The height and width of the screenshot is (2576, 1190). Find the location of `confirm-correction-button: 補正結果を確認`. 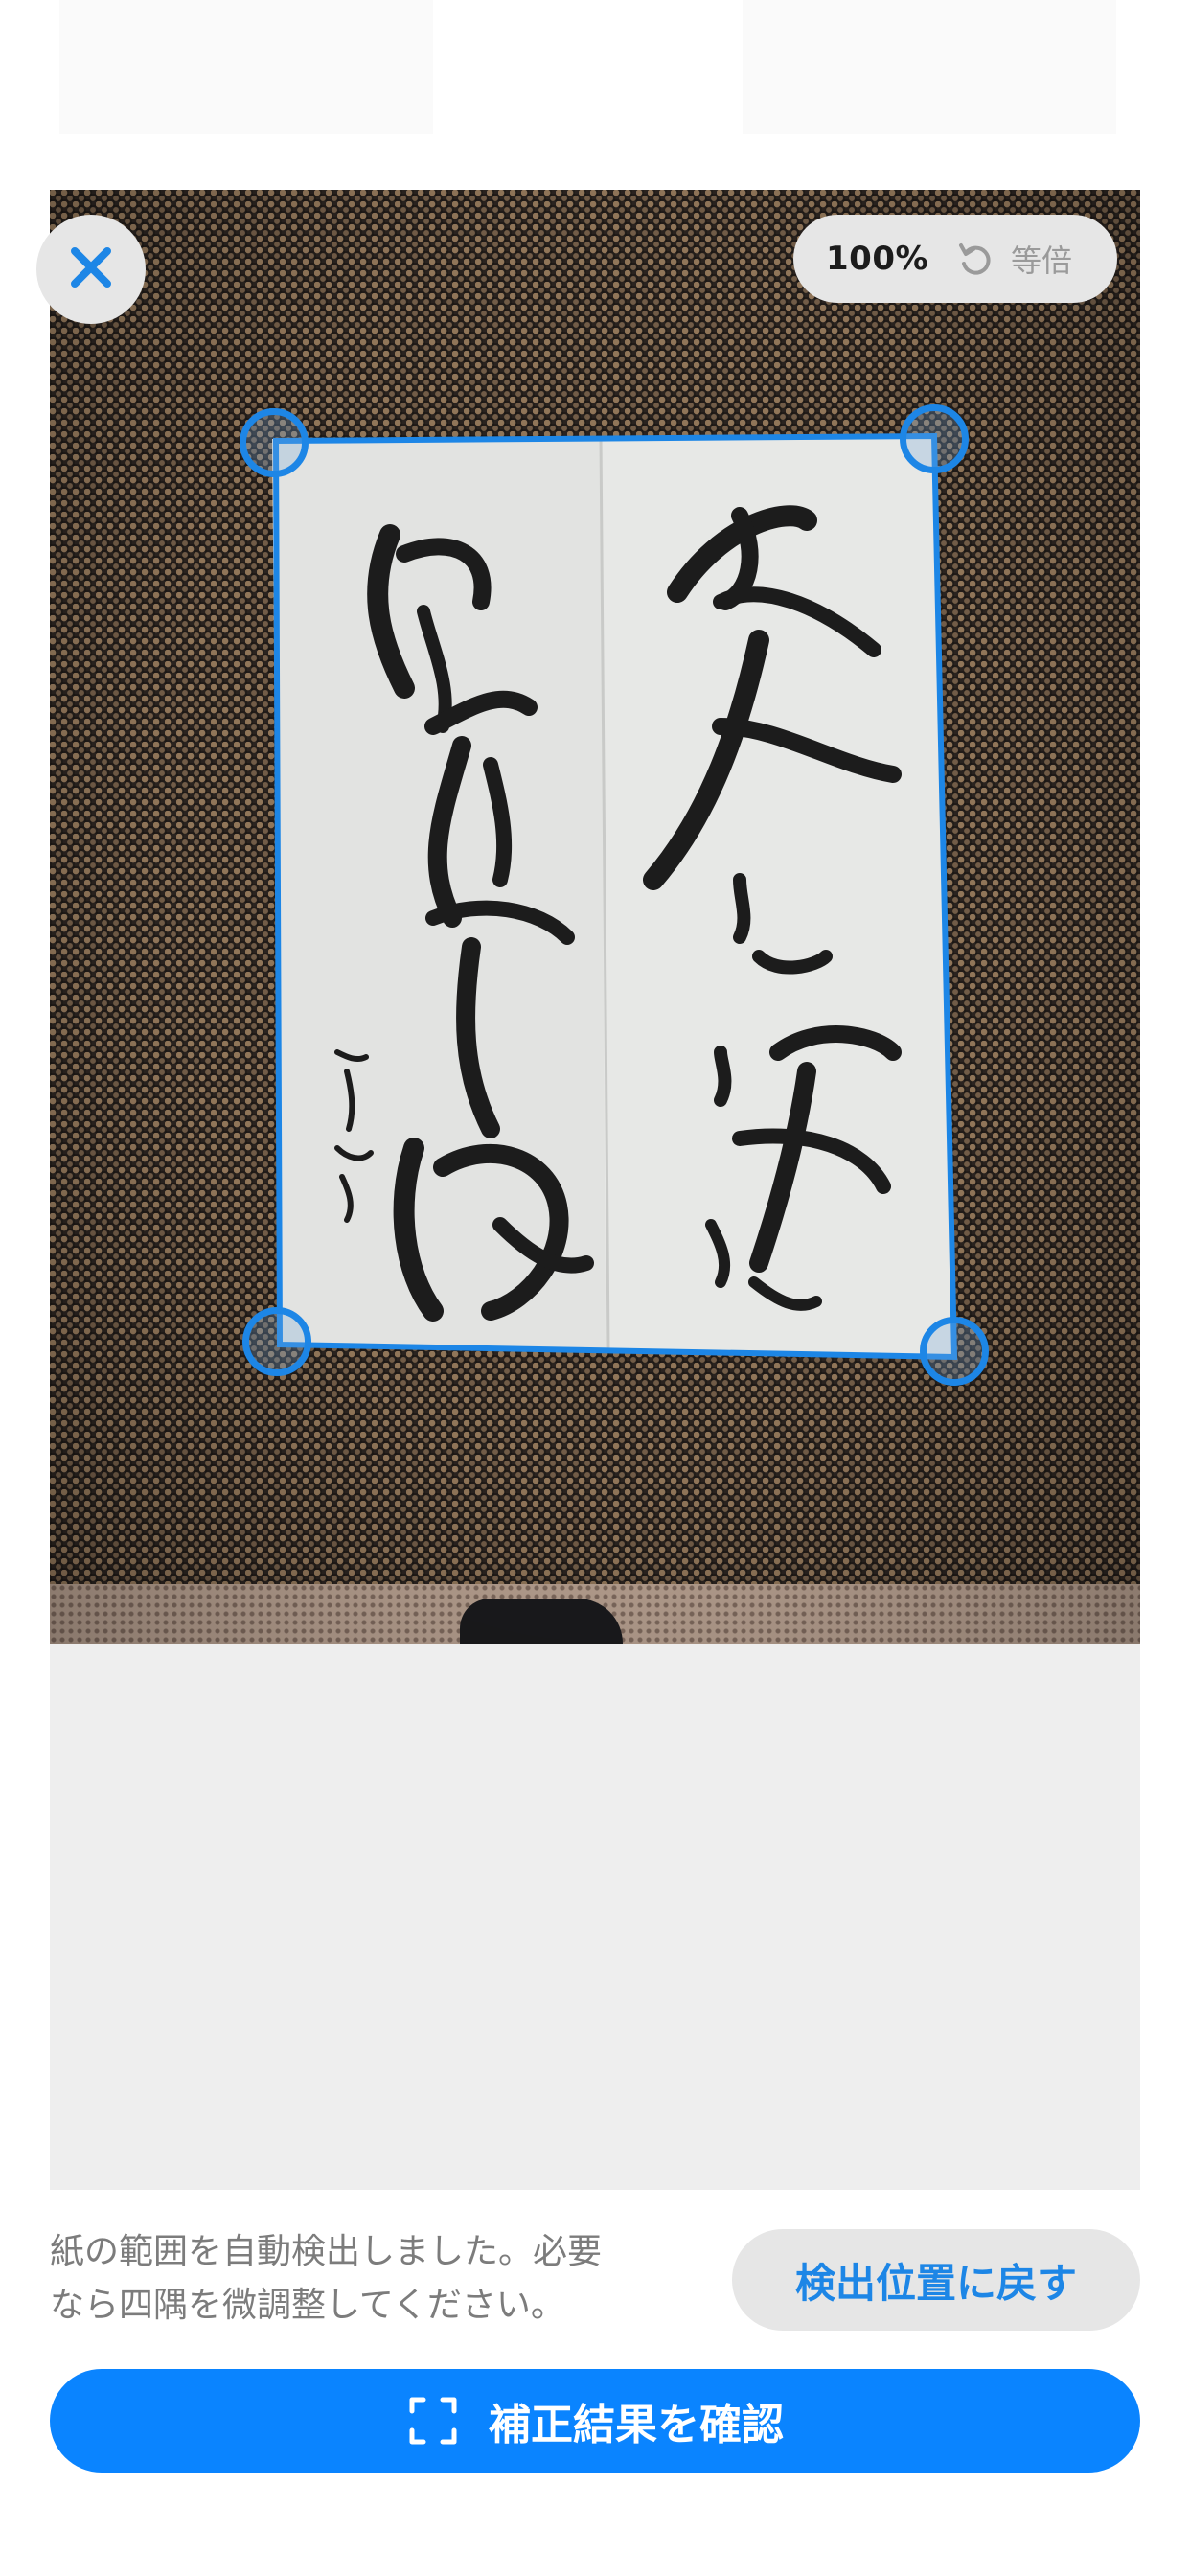

confirm-correction-button: 補正結果を確認 is located at coordinates (595, 2420).